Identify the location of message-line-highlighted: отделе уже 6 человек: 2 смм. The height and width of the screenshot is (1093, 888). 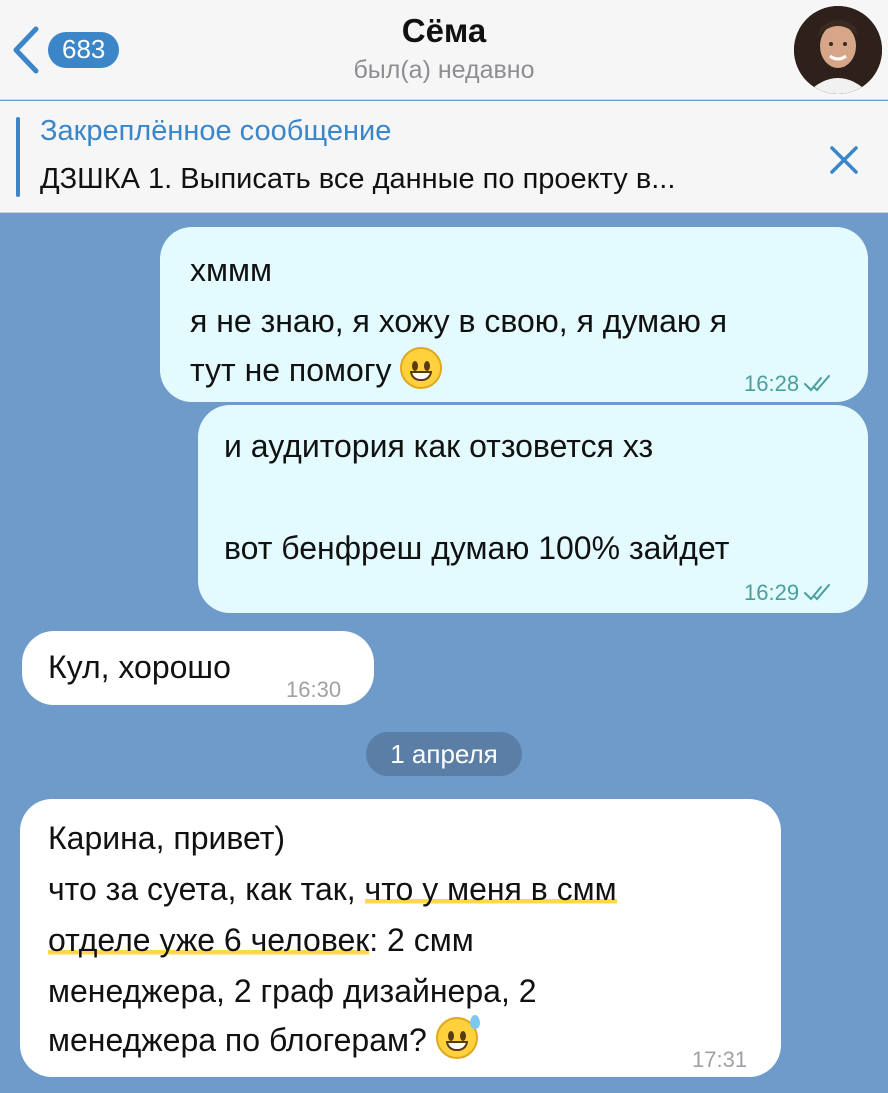
(261, 940).